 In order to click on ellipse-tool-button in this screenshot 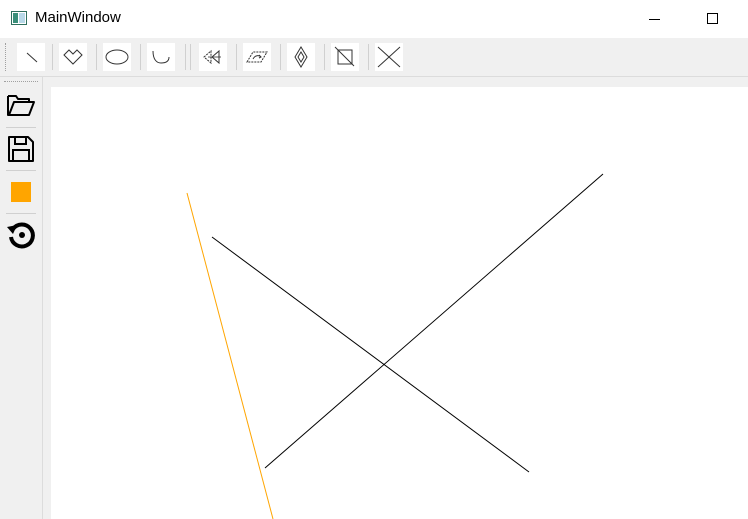, I will do `click(117, 57)`.